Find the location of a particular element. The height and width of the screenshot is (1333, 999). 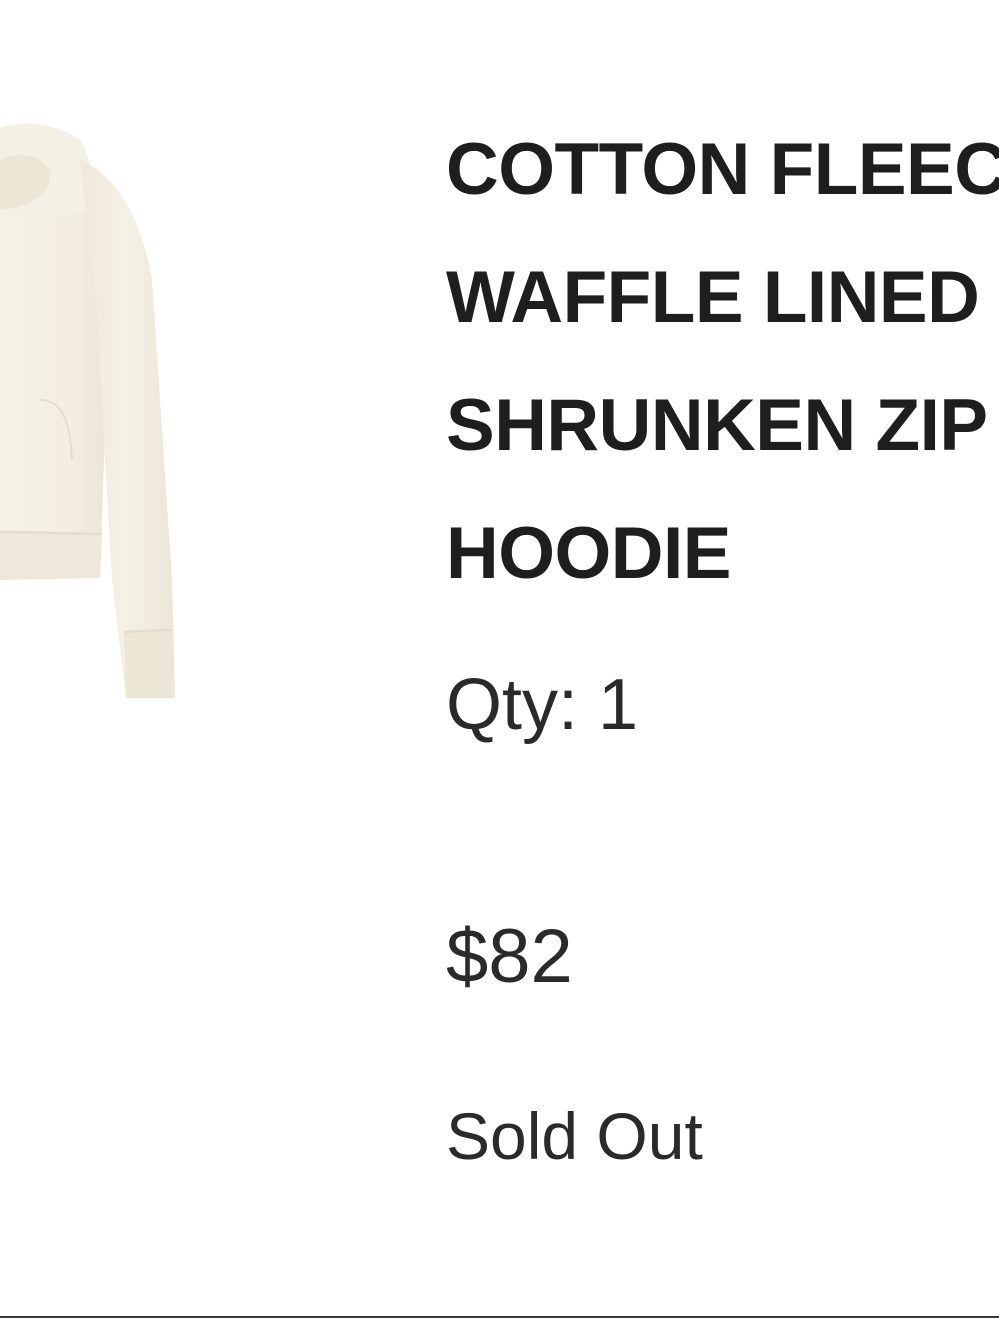

product-title-line-4: HOODIE is located at coordinates (588, 553).